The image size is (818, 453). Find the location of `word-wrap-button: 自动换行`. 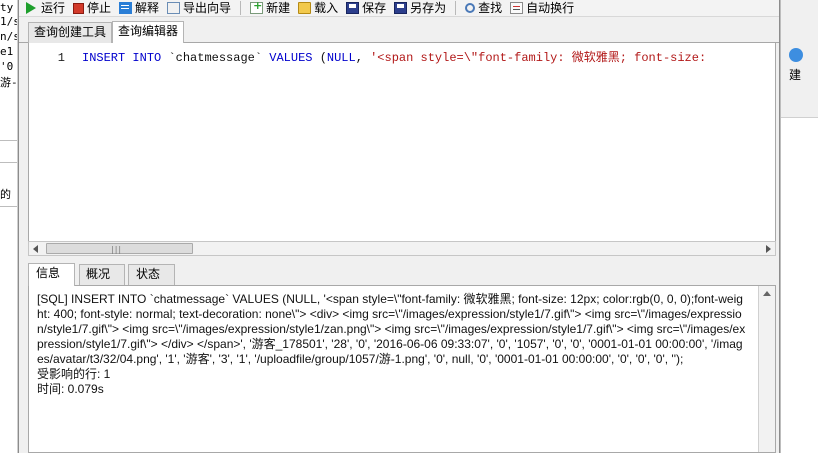

word-wrap-button: 自动换行 is located at coordinates (542, 8).